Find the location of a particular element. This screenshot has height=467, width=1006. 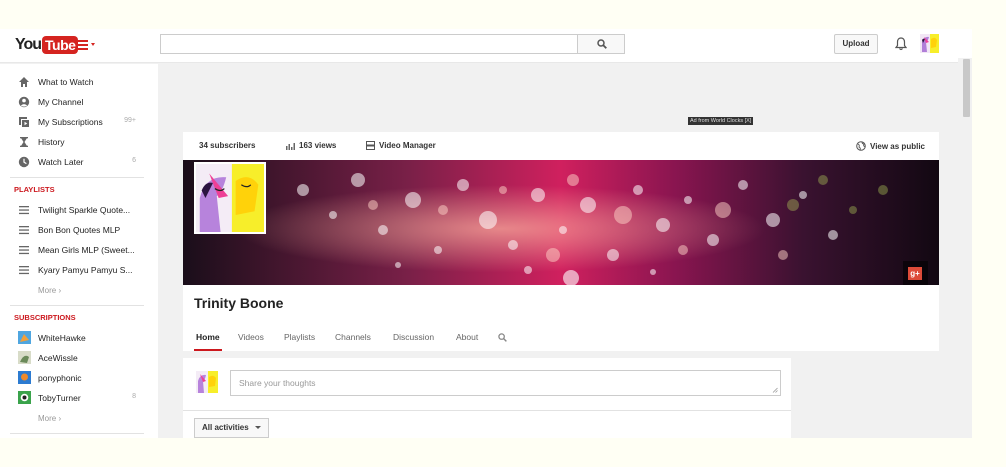

tab-home: Home is located at coordinates (208, 337).